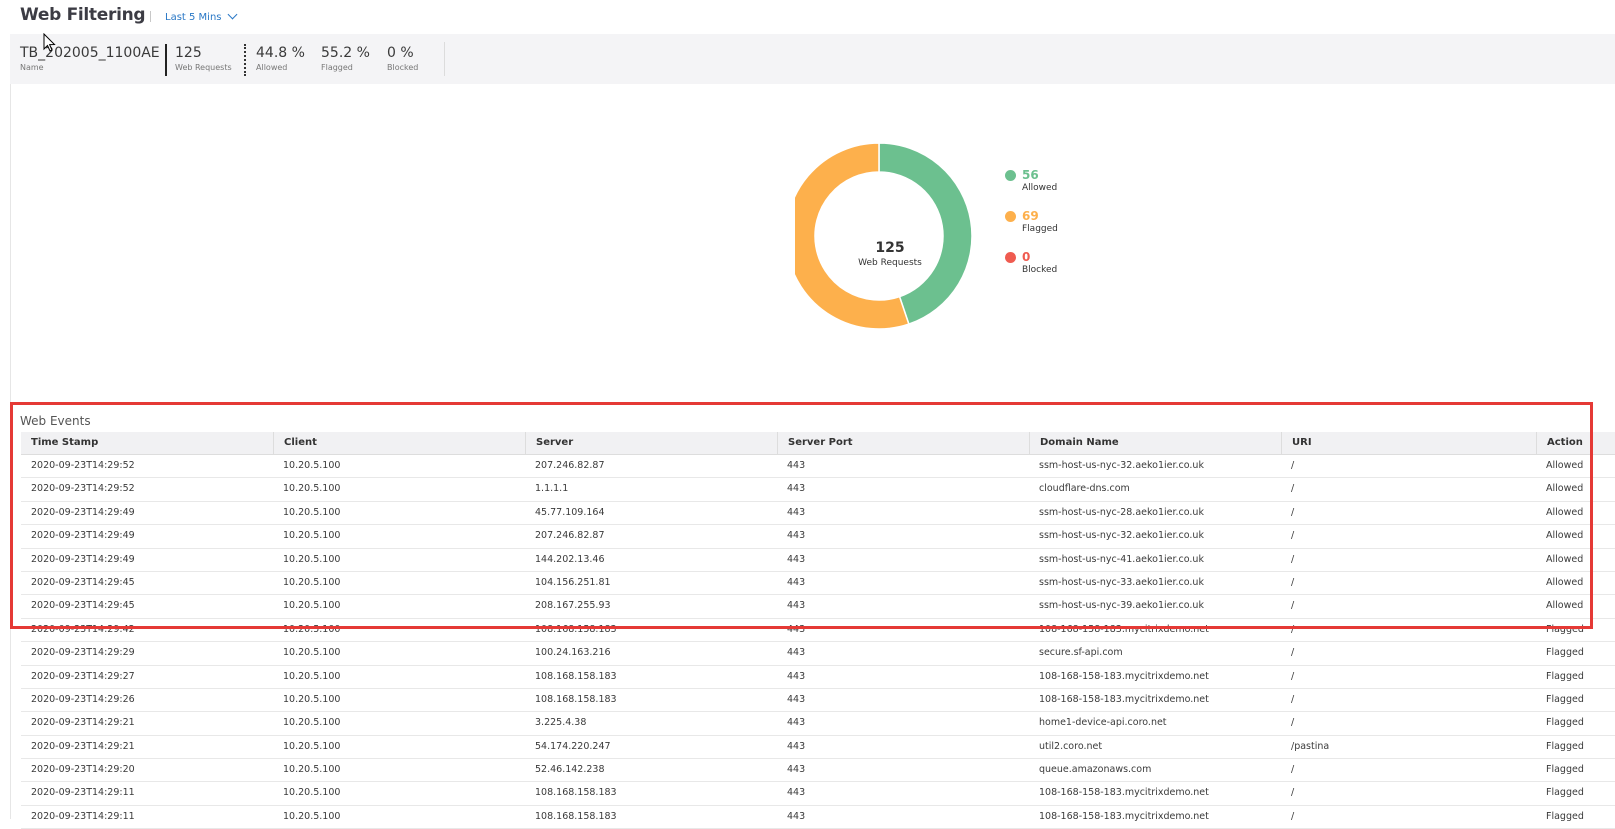  What do you see at coordinates (201, 16) in the screenshot?
I see `time-range-dropdown: Last 5 Mins` at bounding box center [201, 16].